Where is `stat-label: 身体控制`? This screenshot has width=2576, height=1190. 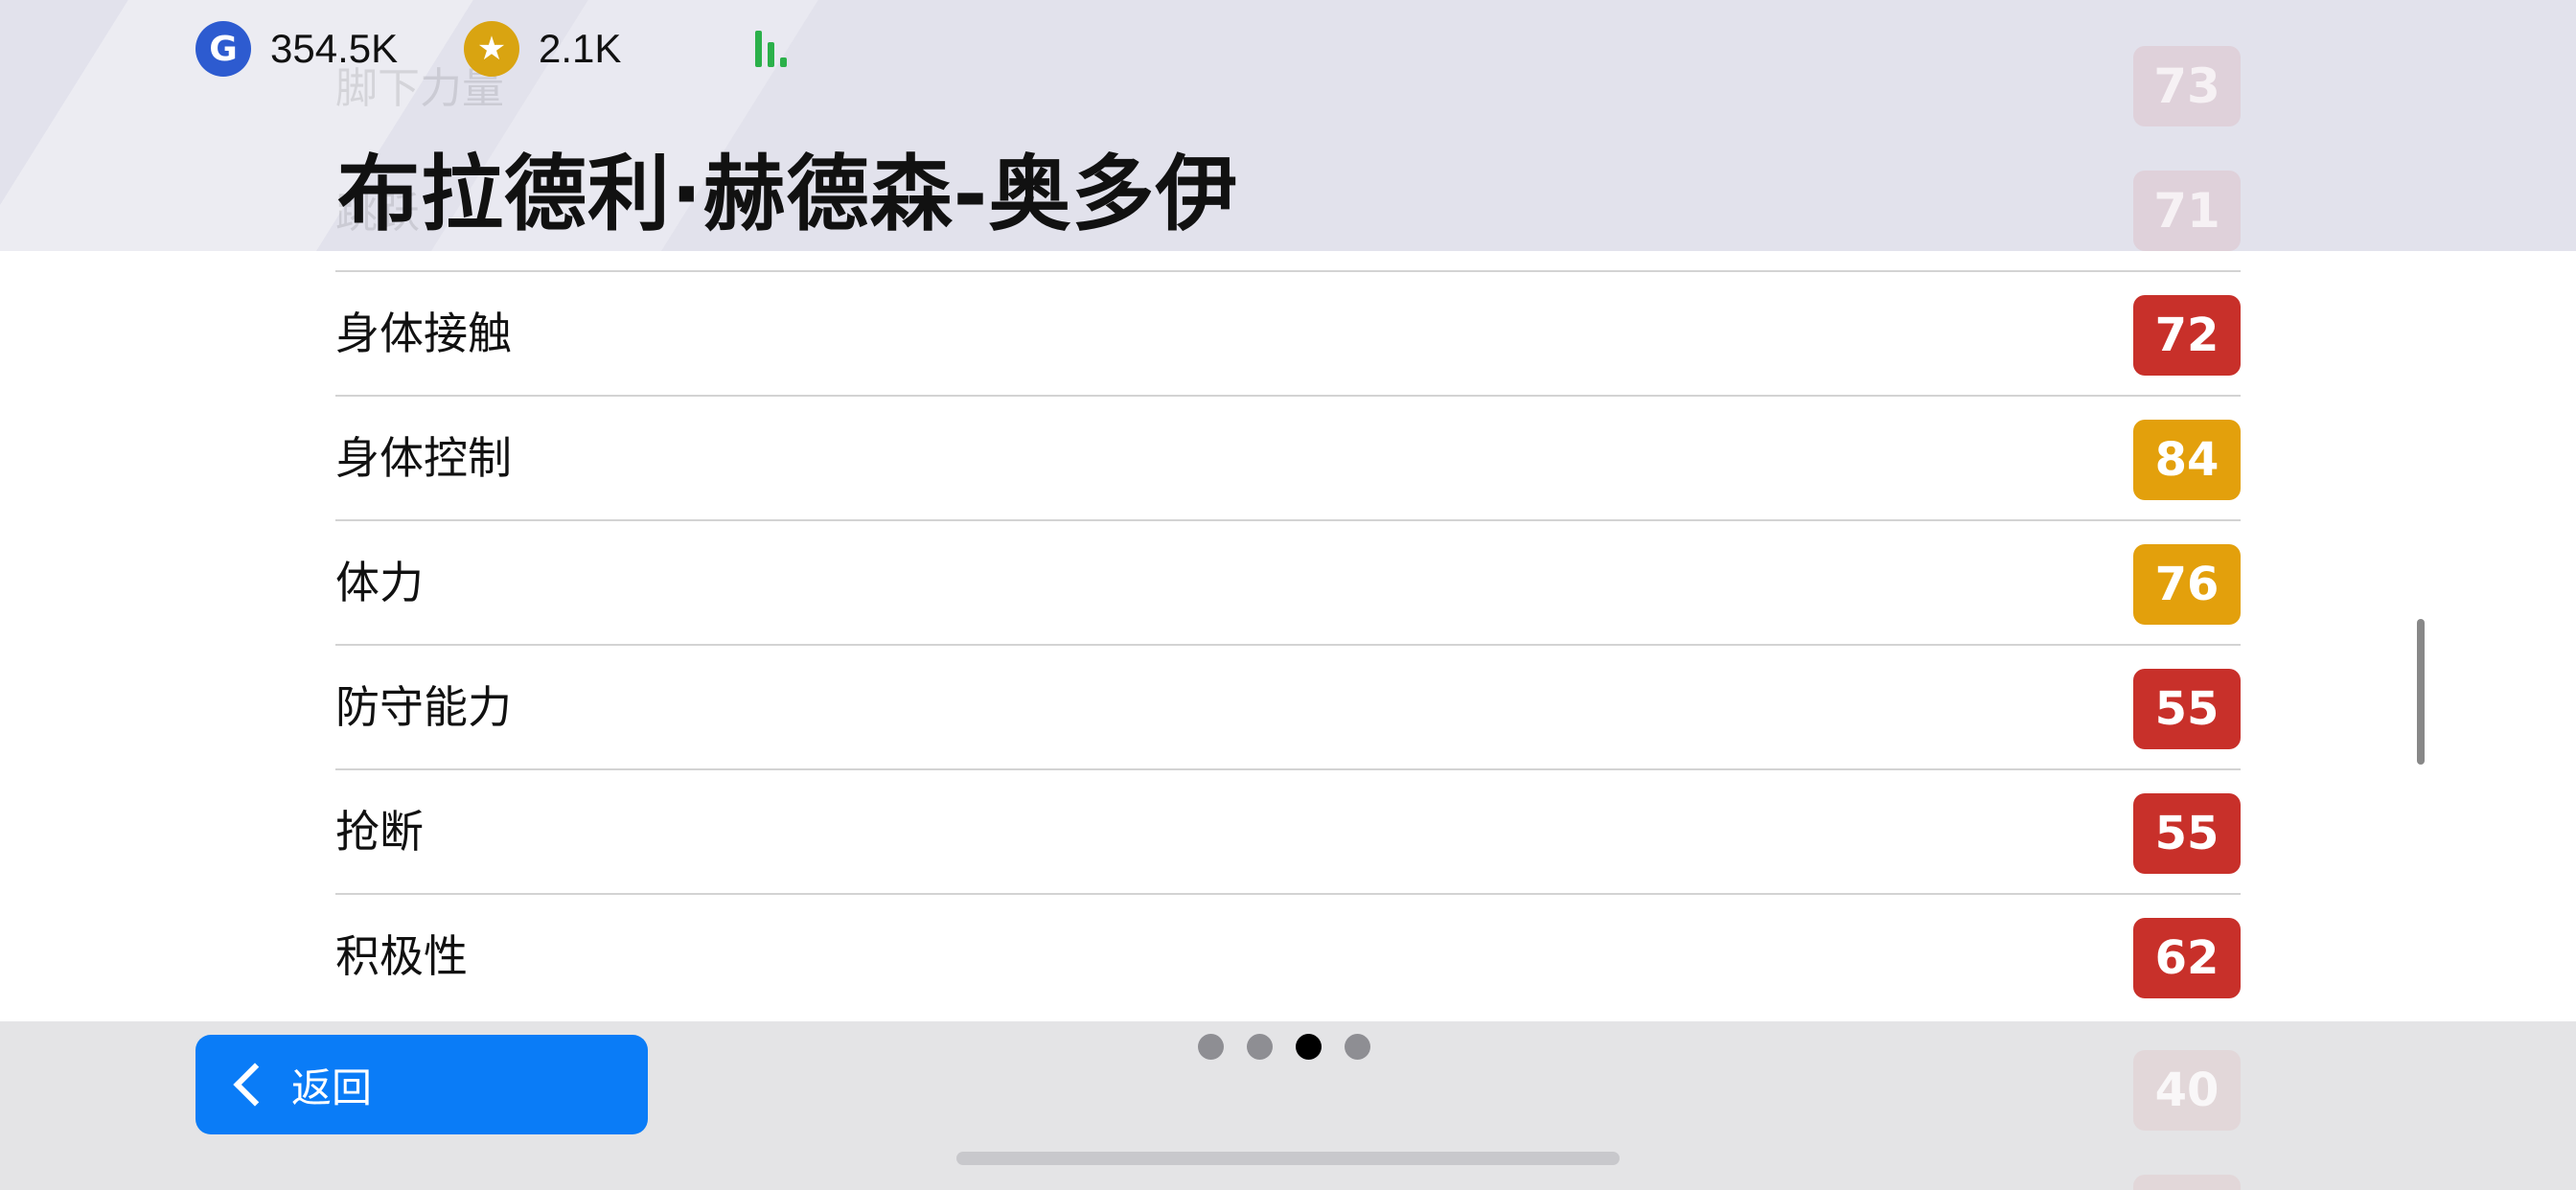
stat-label: 身体控制 is located at coordinates (423, 458).